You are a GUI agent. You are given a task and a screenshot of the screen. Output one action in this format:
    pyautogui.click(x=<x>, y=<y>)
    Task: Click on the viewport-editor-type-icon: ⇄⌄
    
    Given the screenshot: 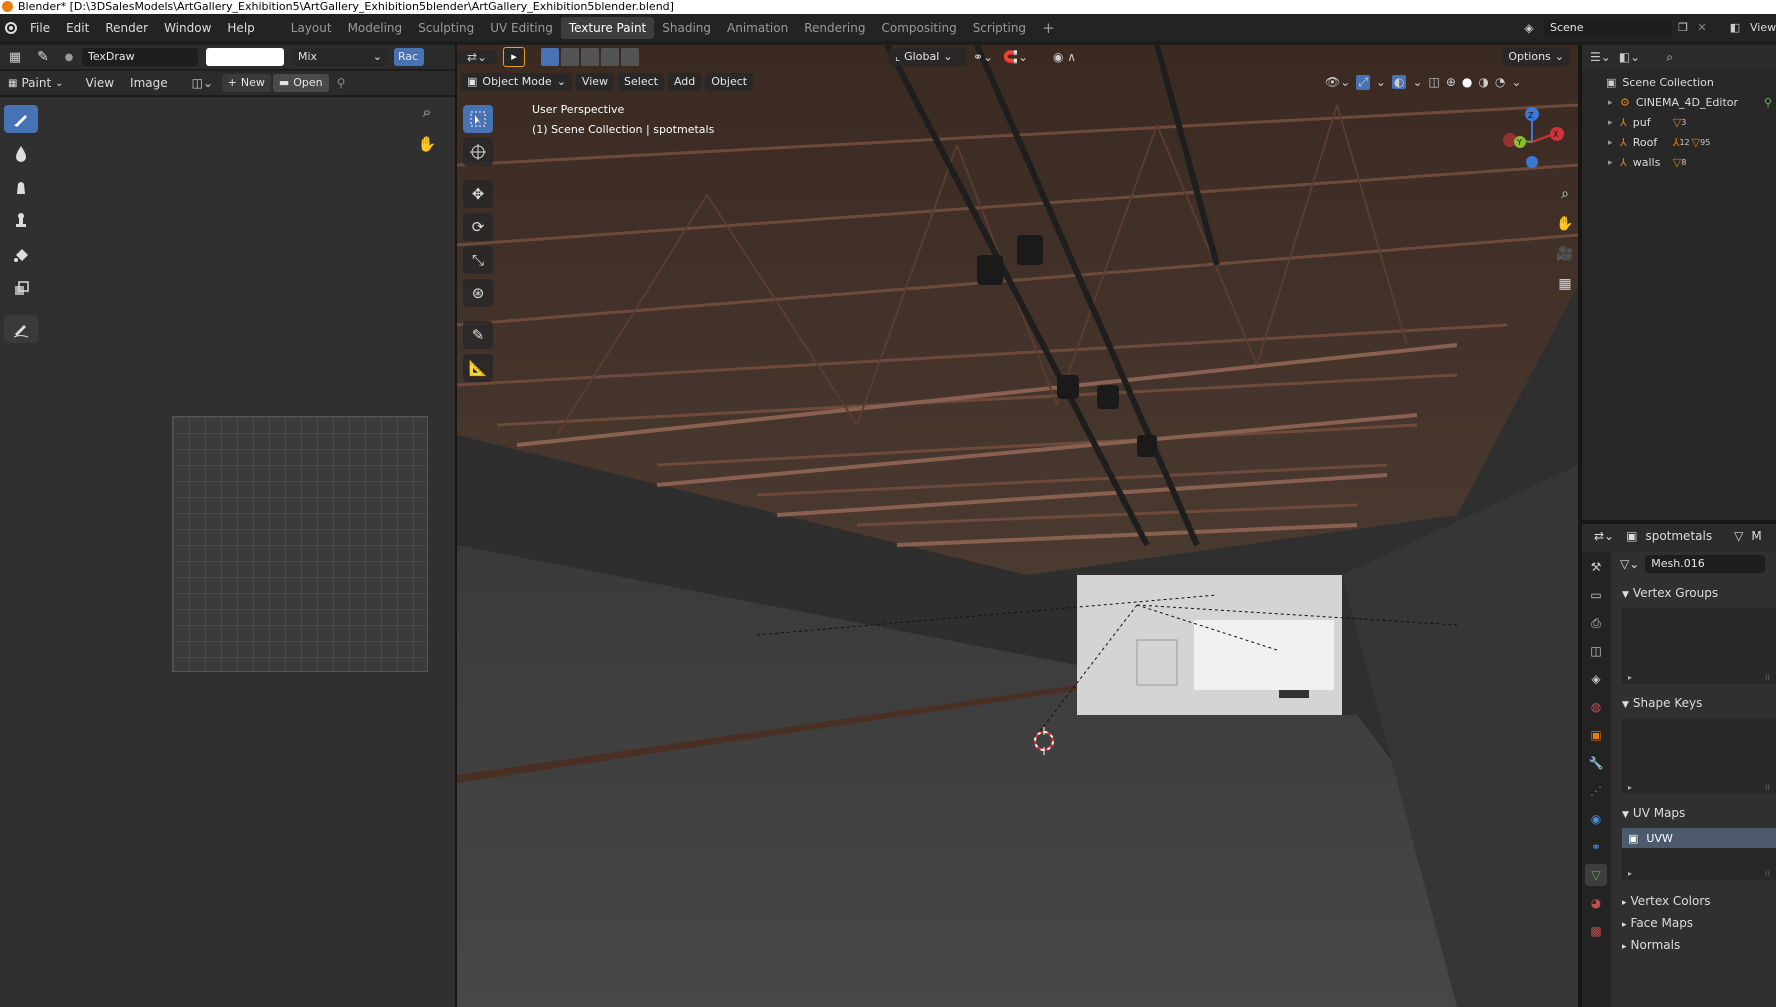 What is the action you would take?
    pyautogui.click(x=477, y=57)
    